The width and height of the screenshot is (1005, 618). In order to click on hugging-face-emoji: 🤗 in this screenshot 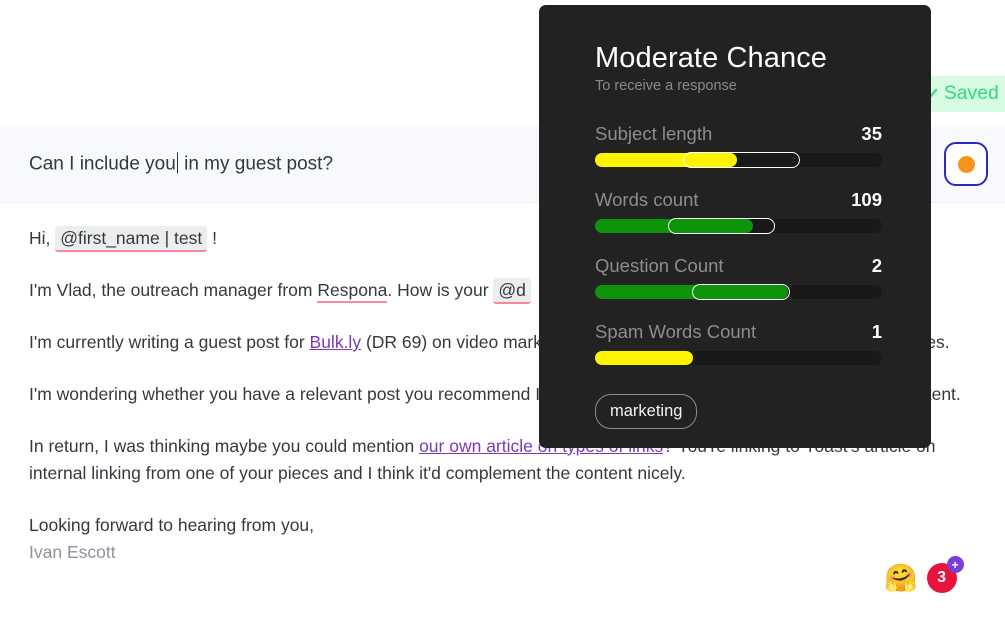, I will do `click(901, 578)`.